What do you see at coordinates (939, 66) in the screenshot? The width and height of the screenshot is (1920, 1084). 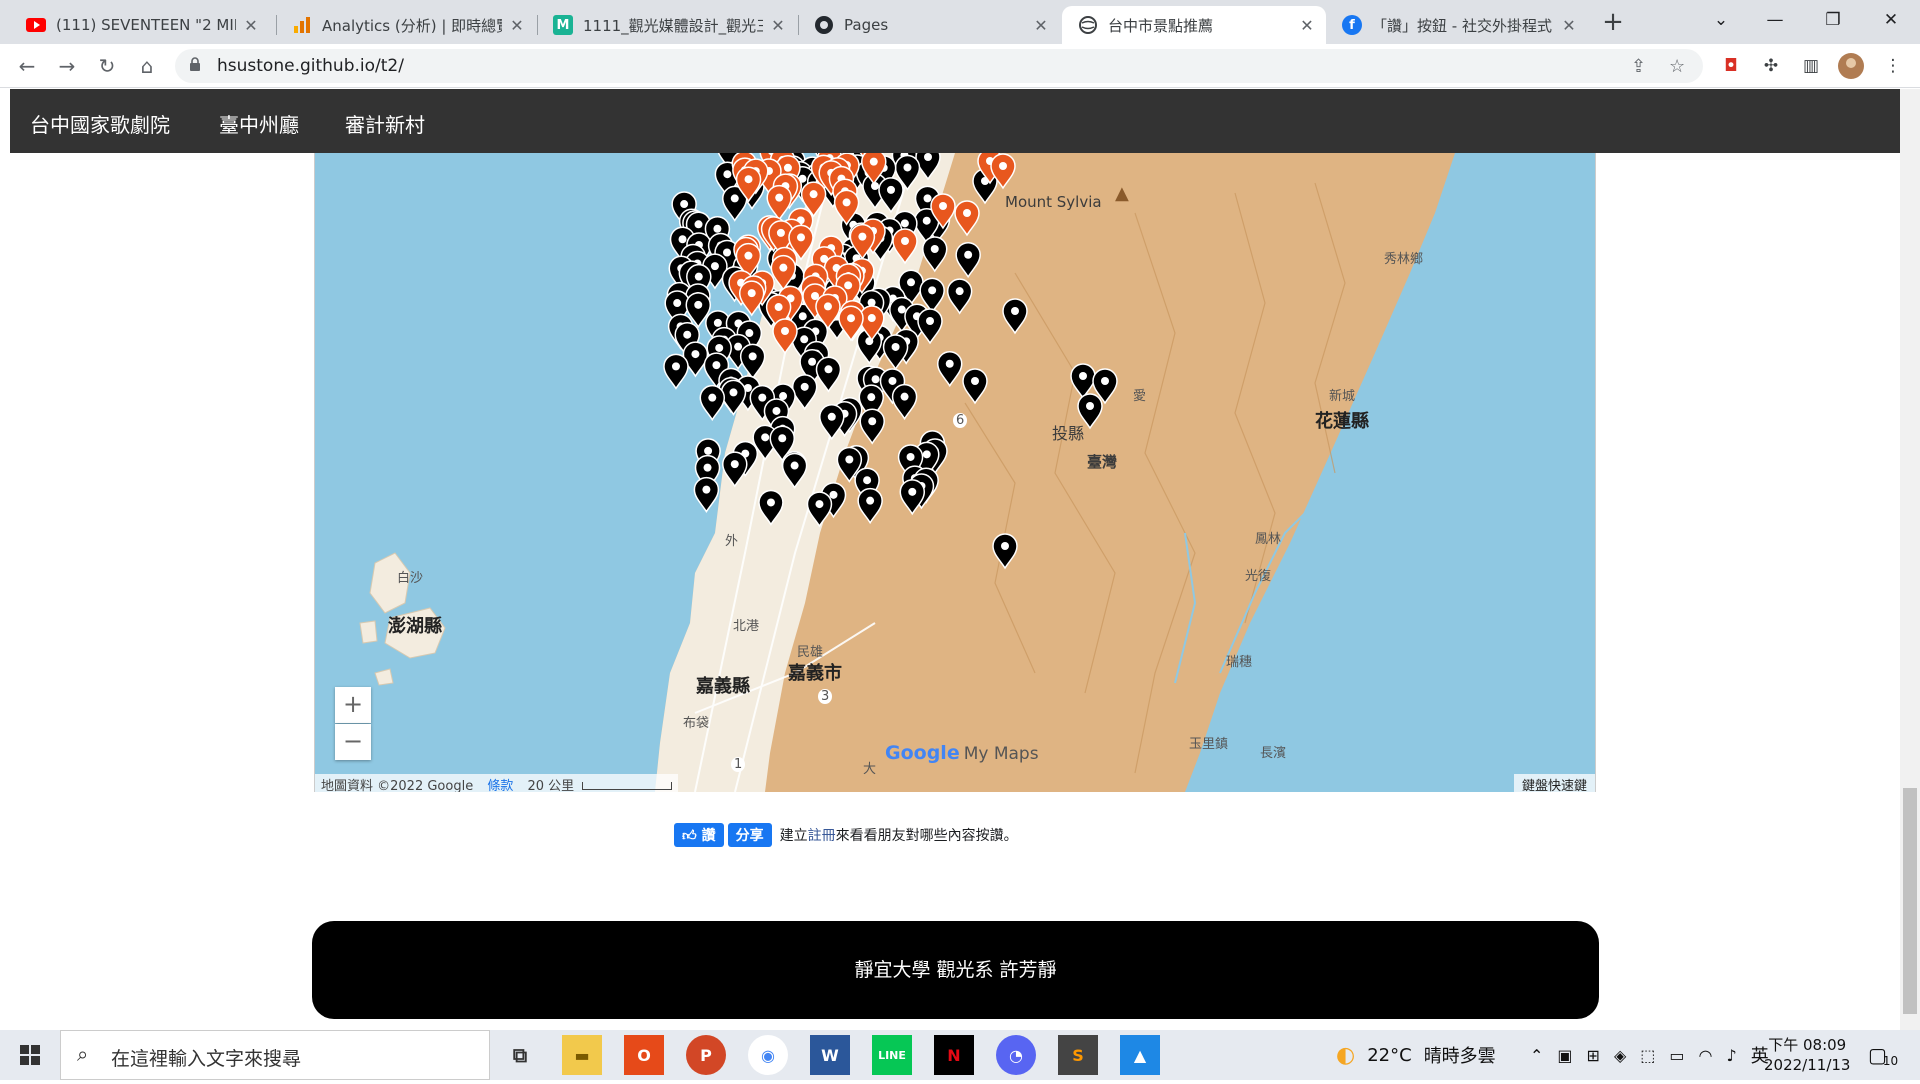 I see `address-bar: hsustone.github.io/t2/ ⇪ ☆` at bounding box center [939, 66].